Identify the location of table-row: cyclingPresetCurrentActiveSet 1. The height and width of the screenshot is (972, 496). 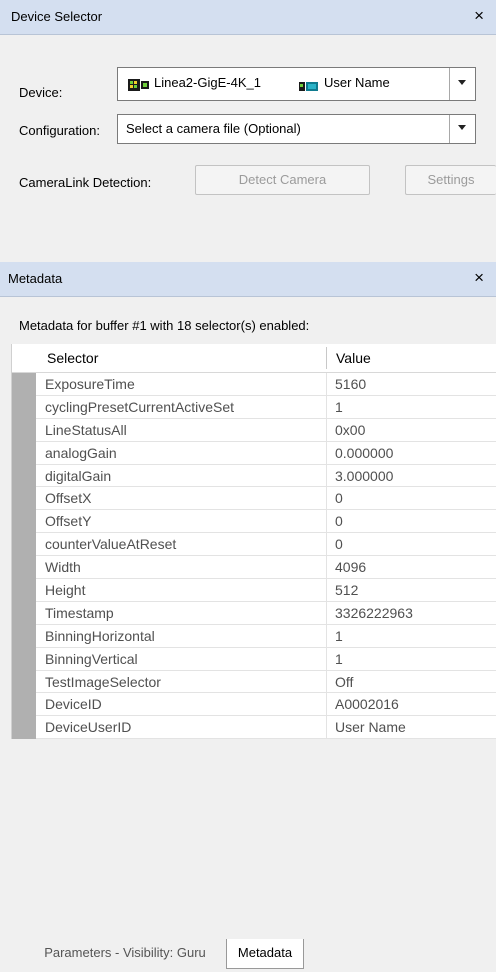
(266, 407).